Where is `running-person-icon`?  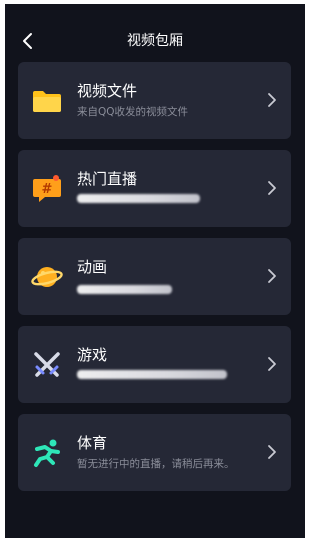
running-person-icon is located at coordinates (47, 453).